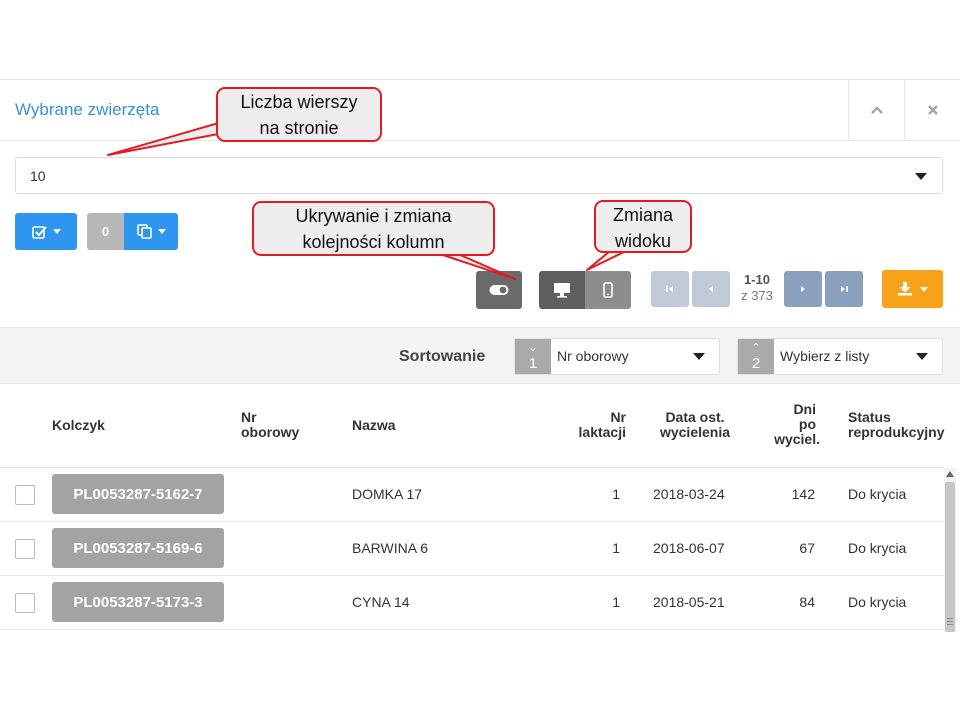 This screenshot has width=960, height=720. I want to click on close-panel-button, so click(932, 110).